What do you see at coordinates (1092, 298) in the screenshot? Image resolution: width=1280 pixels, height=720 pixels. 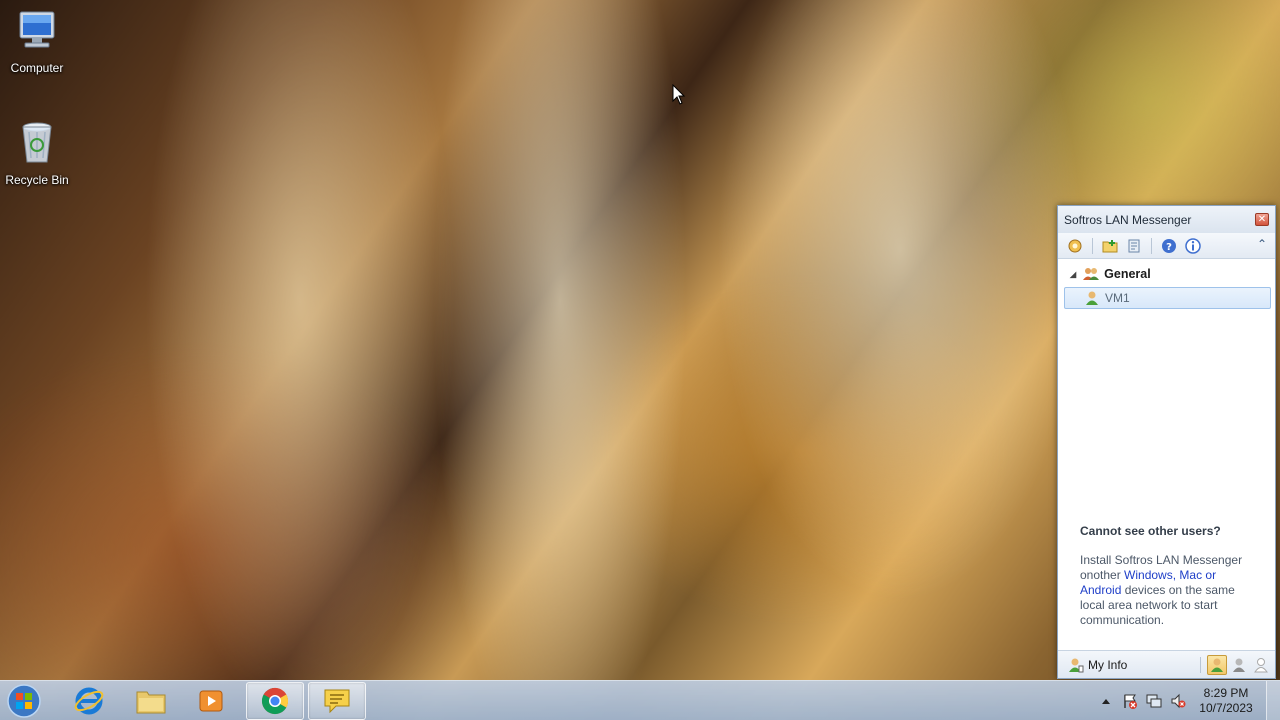 I see `user-available-icon` at bounding box center [1092, 298].